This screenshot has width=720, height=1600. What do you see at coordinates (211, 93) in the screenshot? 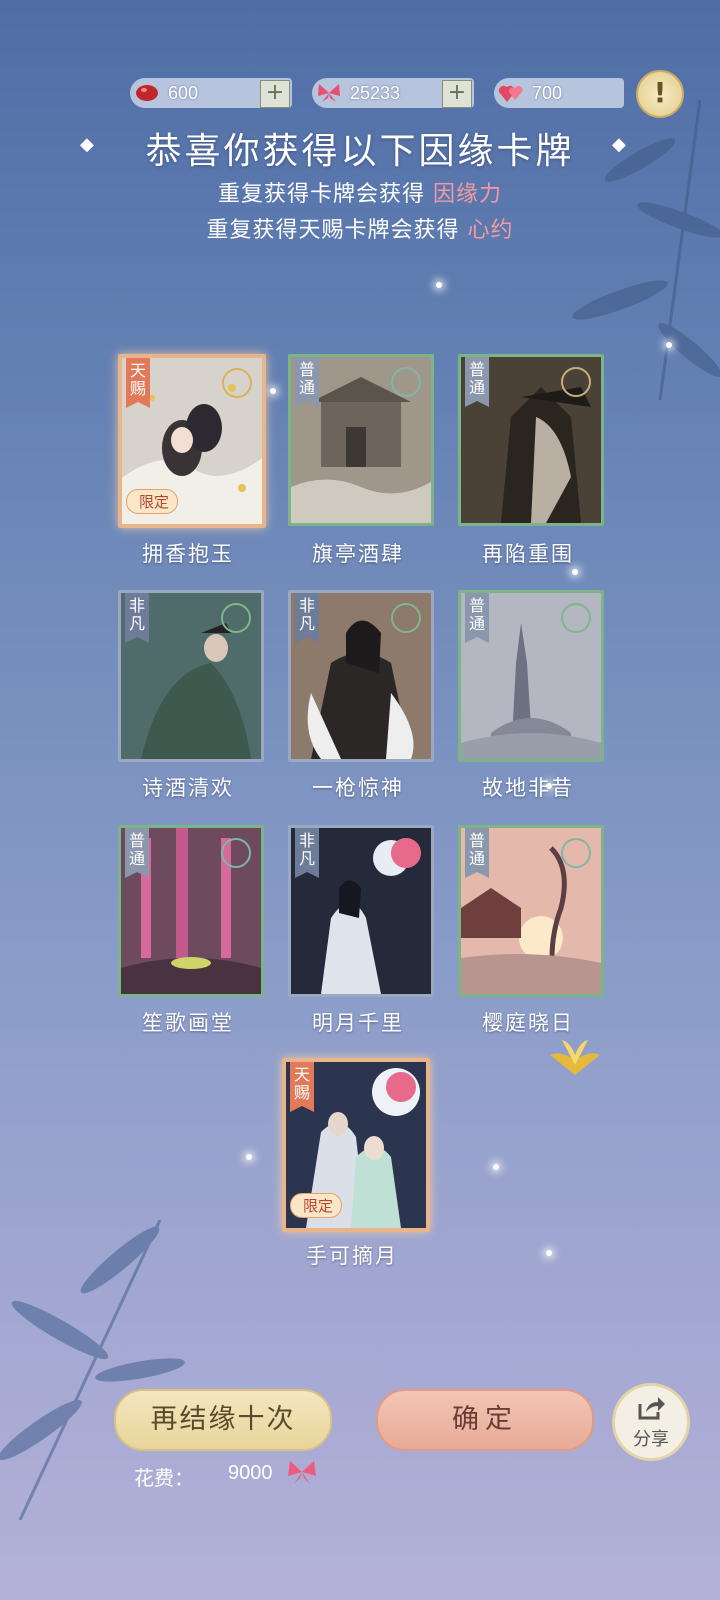
I see `currency-red-bean: 600 +` at bounding box center [211, 93].